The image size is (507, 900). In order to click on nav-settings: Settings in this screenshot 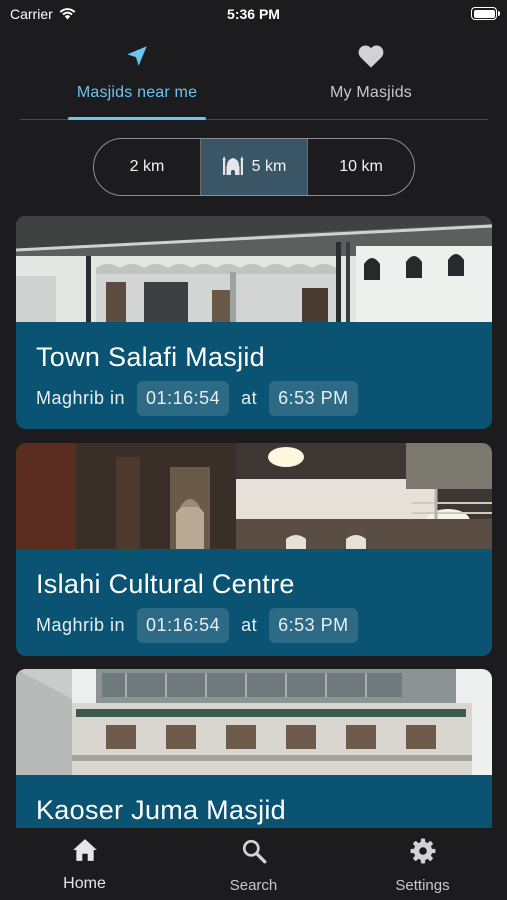, I will do `click(422, 864)`.